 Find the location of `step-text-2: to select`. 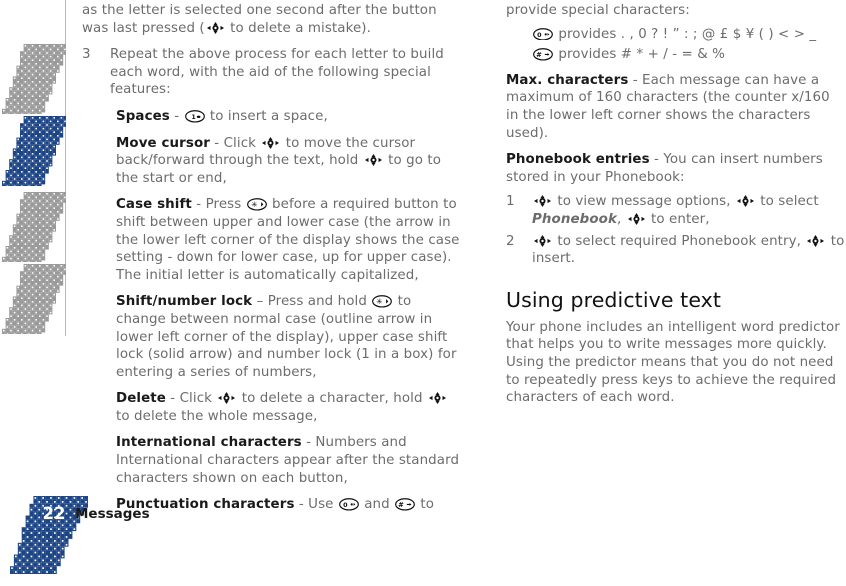

step-text-2: to select is located at coordinates (787, 202).